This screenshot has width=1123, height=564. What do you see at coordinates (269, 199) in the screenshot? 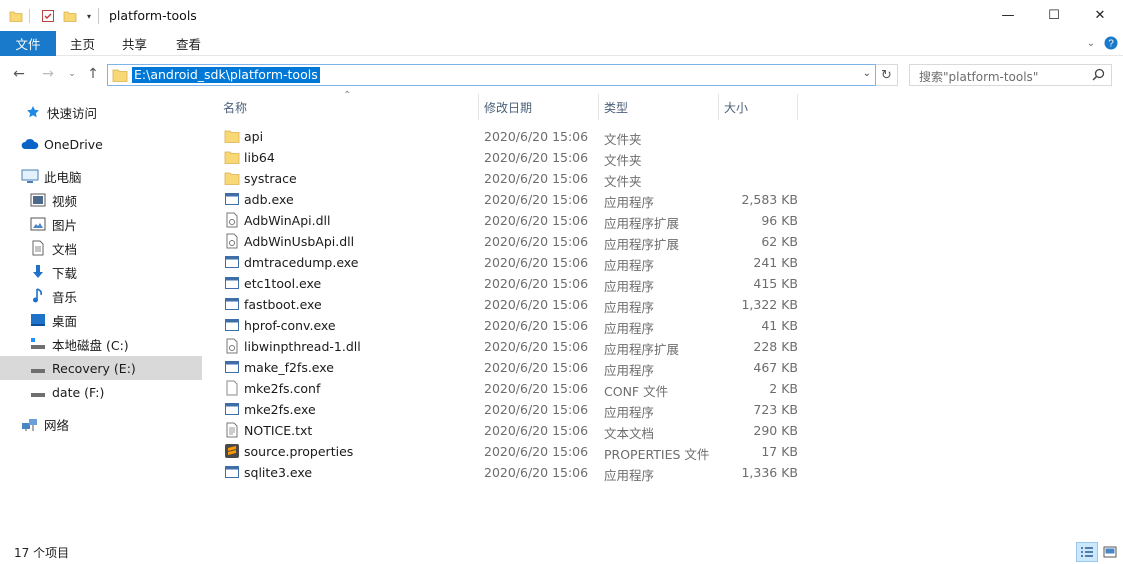
I see `file-name: adb.exe` at bounding box center [269, 199].